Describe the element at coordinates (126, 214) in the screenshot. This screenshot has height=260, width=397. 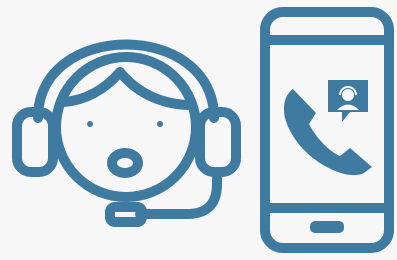
I see `headset-mic-capsule` at that location.